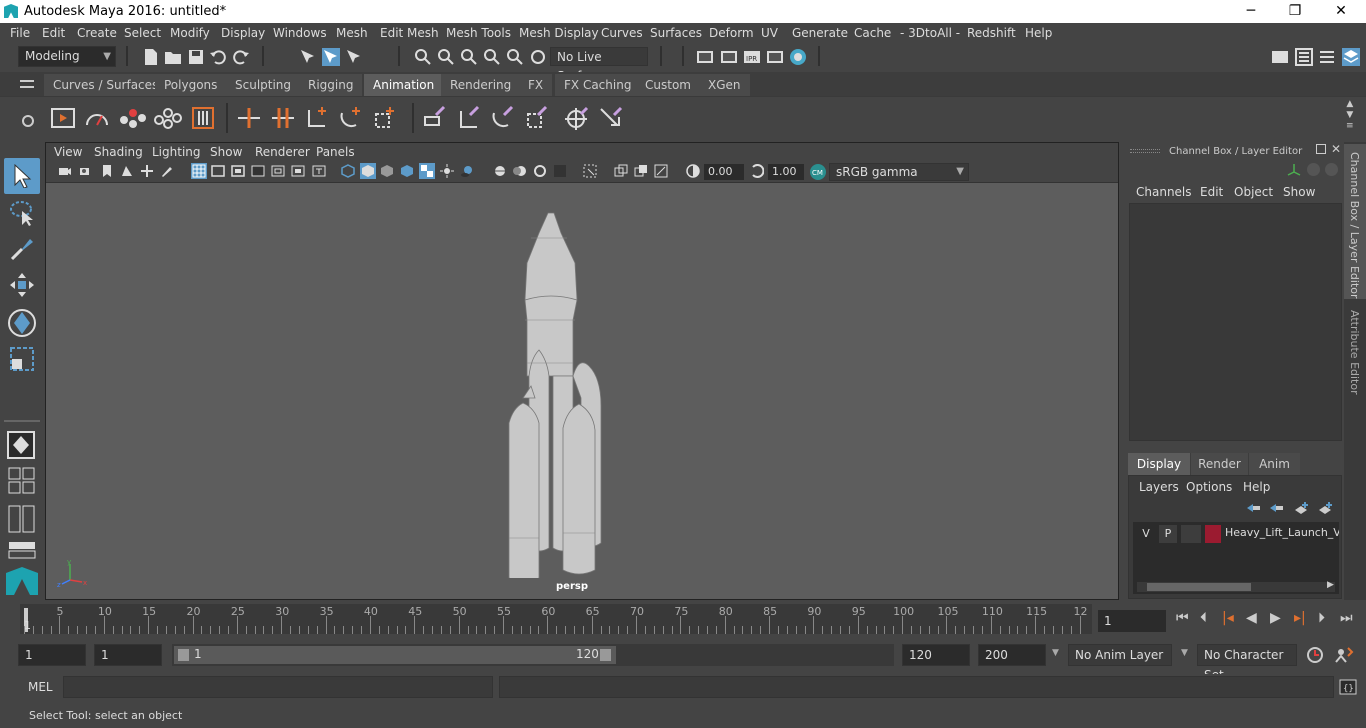  What do you see at coordinates (22, 176) in the screenshot?
I see `select-tool-button` at bounding box center [22, 176].